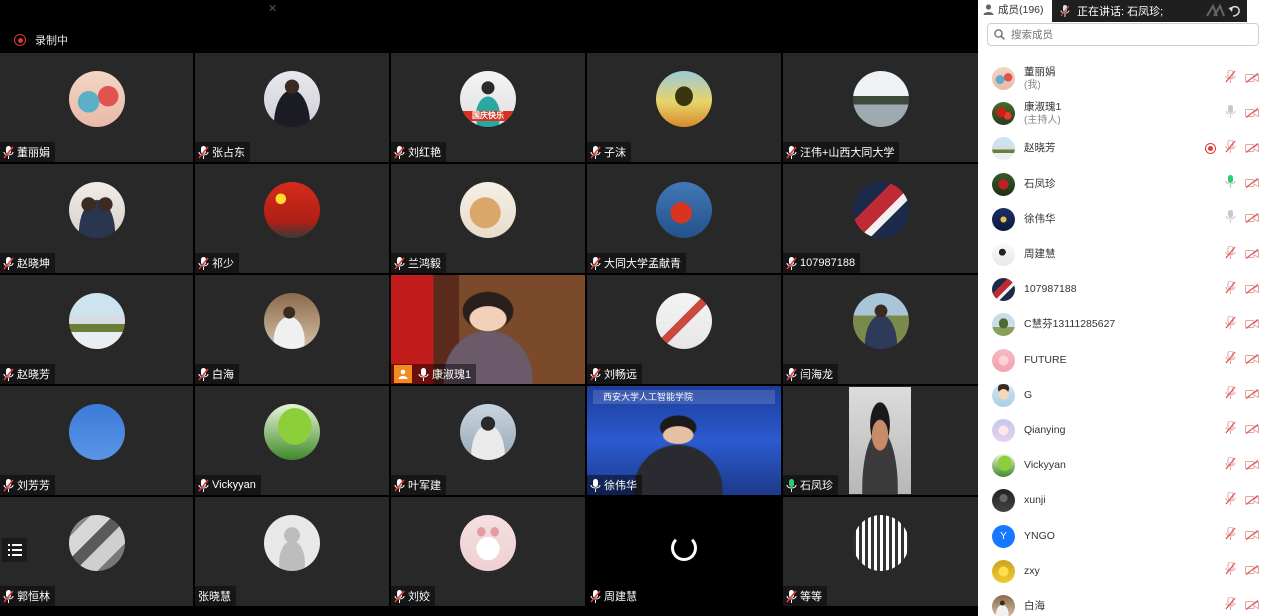 The image size is (1269, 616). What do you see at coordinates (1123, 571) in the screenshot?
I see `member-row: zxy` at bounding box center [1123, 571].